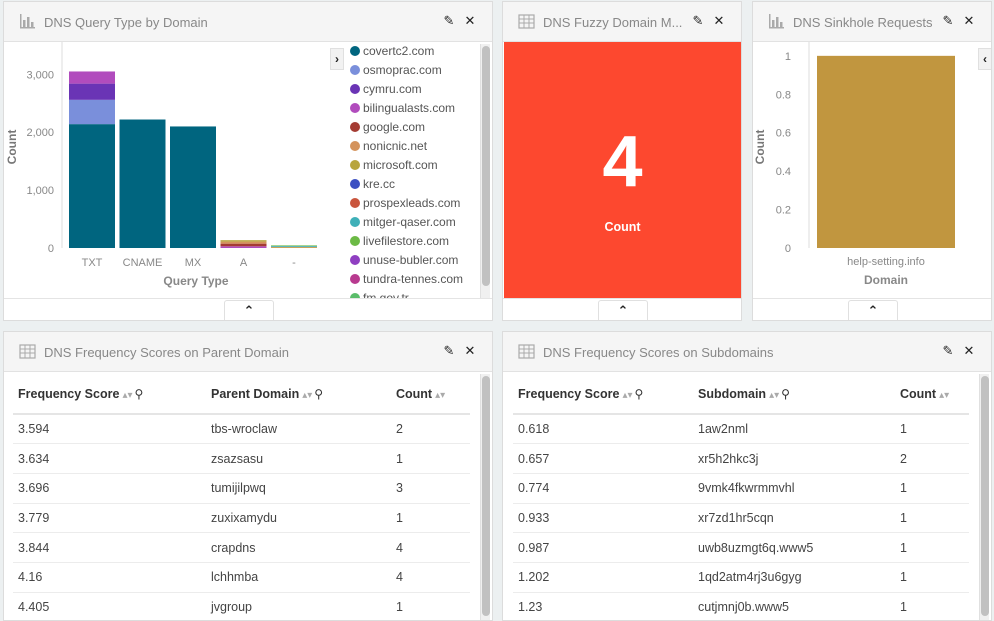 This screenshot has height=621, width=994. I want to click on legend-item: fm.gov.tr, so click(379, 294).